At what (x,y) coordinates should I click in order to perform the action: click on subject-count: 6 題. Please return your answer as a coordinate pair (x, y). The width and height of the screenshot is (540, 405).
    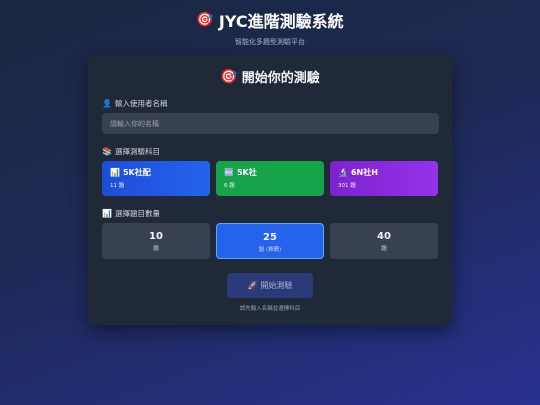
    Looking at the image, I should click on (229, 186).